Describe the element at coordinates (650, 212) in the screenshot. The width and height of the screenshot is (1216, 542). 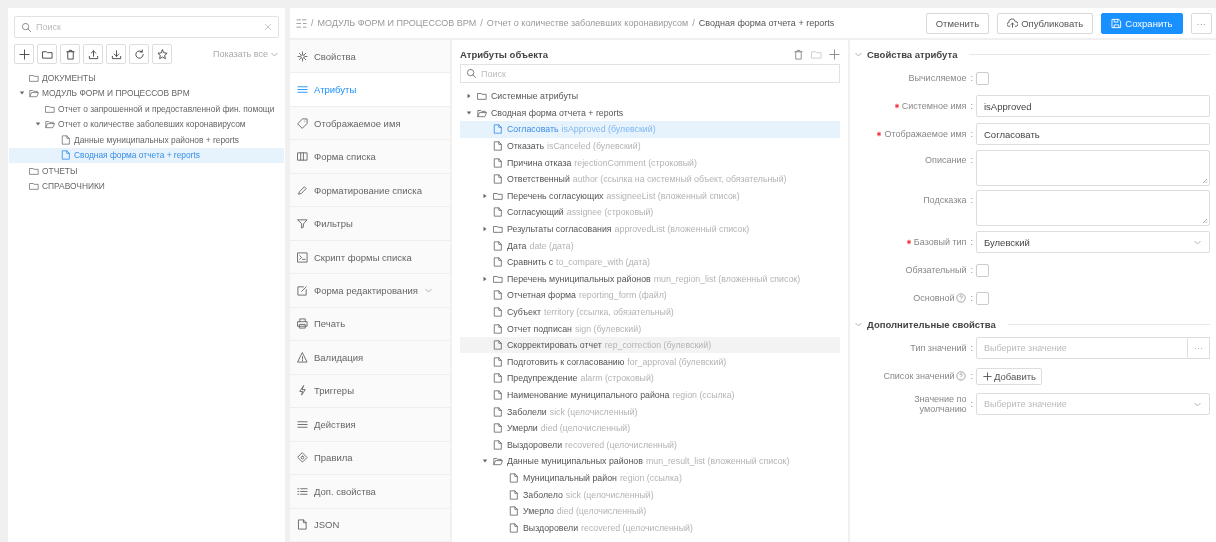
I see `attribute-item: Согласующий assignee (строковый)` at that location.